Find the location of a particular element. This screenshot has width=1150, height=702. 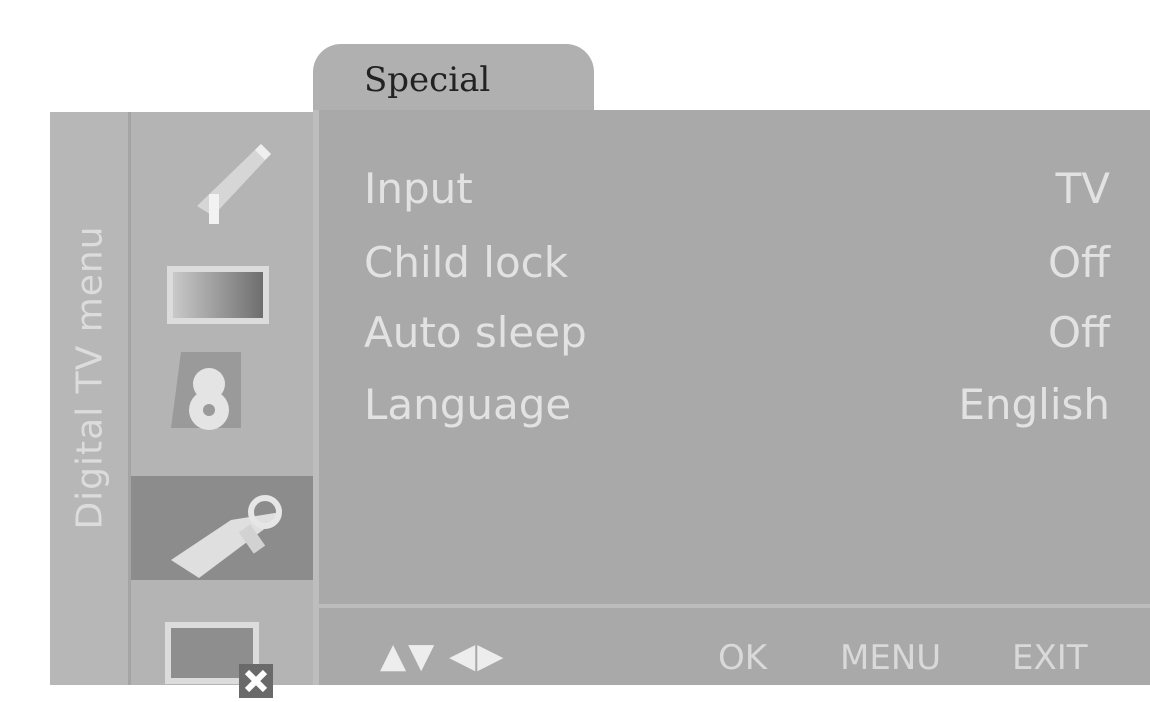

category-picture is located at coordinates (222, 276).